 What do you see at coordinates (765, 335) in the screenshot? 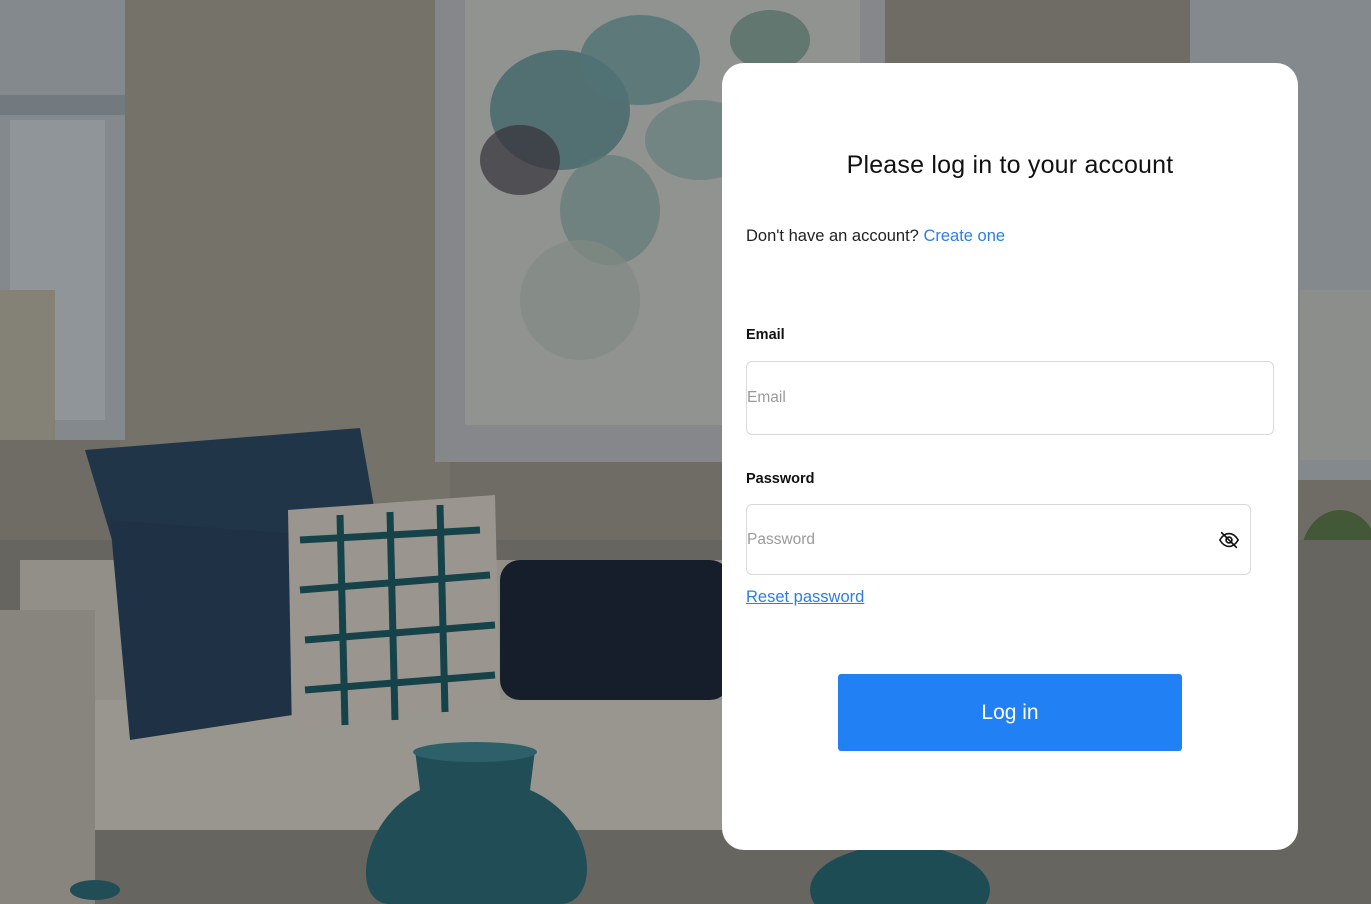
I see `email-label: Email` at bounding box center [765, 335].